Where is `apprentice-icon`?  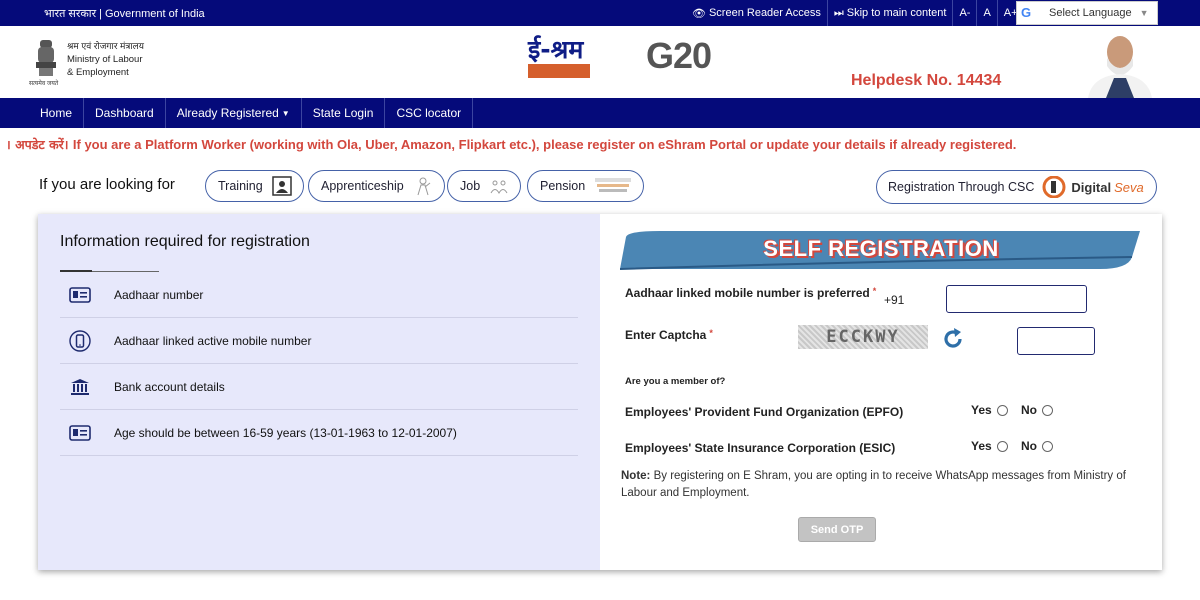
apprentice-icon is located at coordinates (424, 186).